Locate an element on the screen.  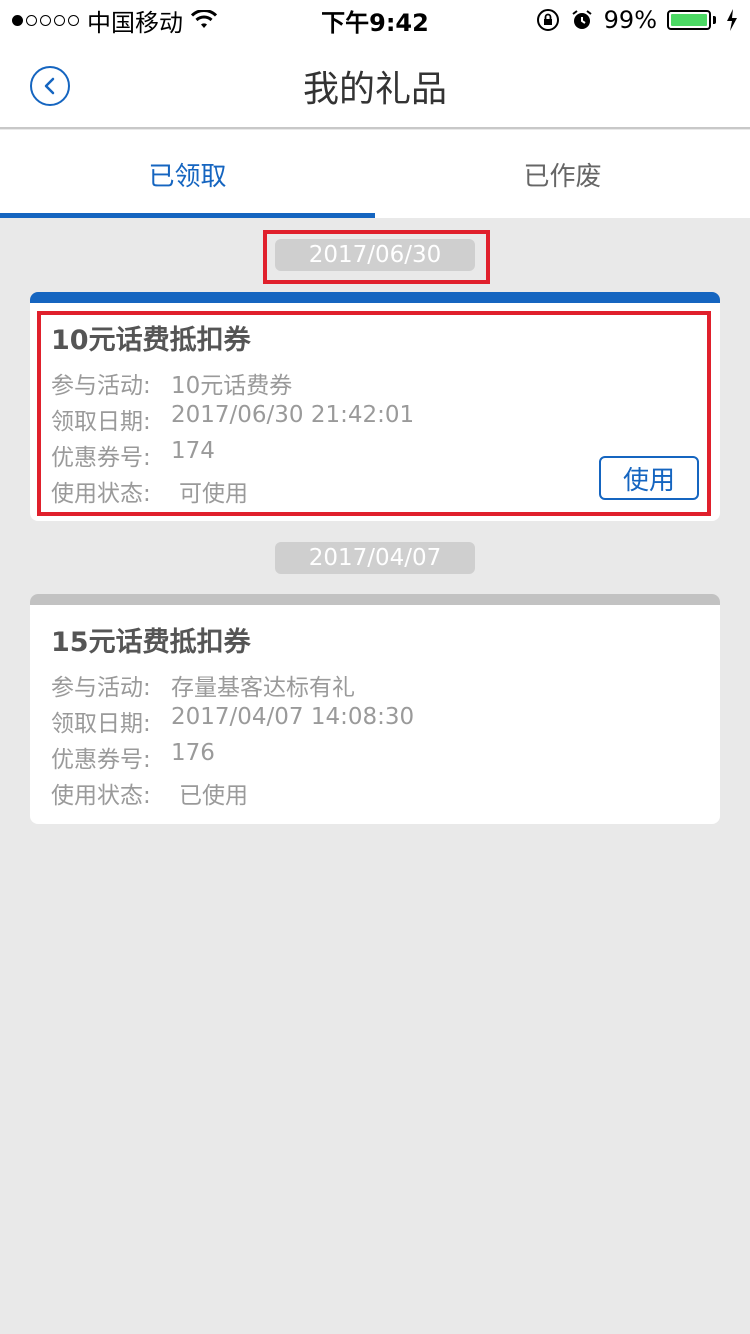
rotation-lock-icon is located at coordinates (547, 20).